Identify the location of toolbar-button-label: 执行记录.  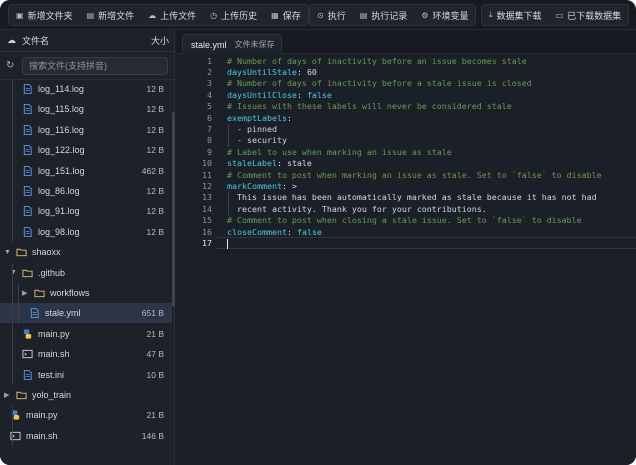
(389, 15).